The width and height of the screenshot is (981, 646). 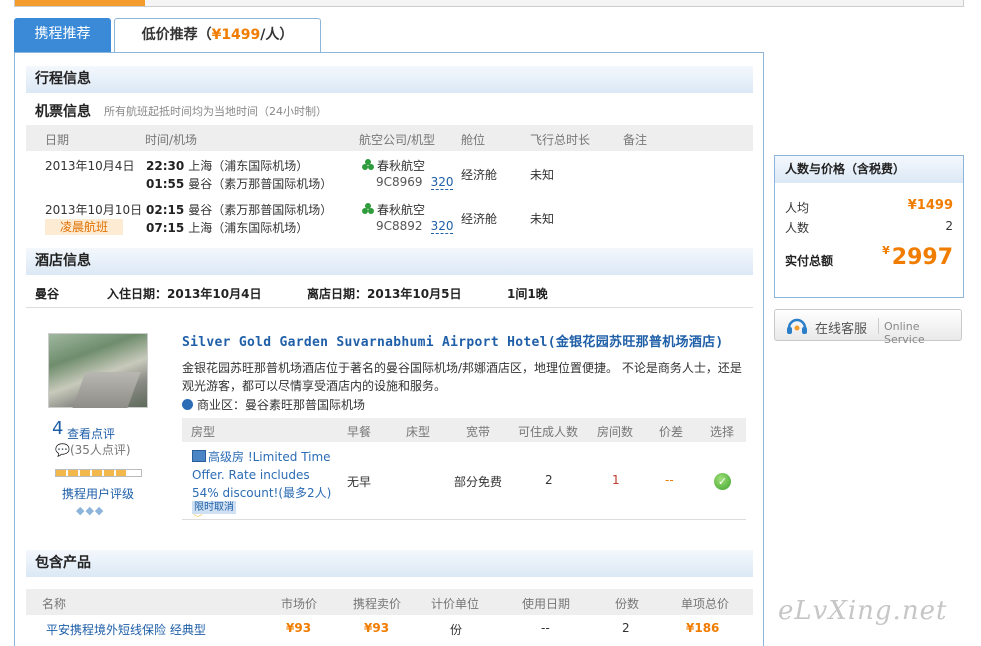 I want to click on departure-airport: 上海（浦东国际机场）, so click(x=248, y=166).